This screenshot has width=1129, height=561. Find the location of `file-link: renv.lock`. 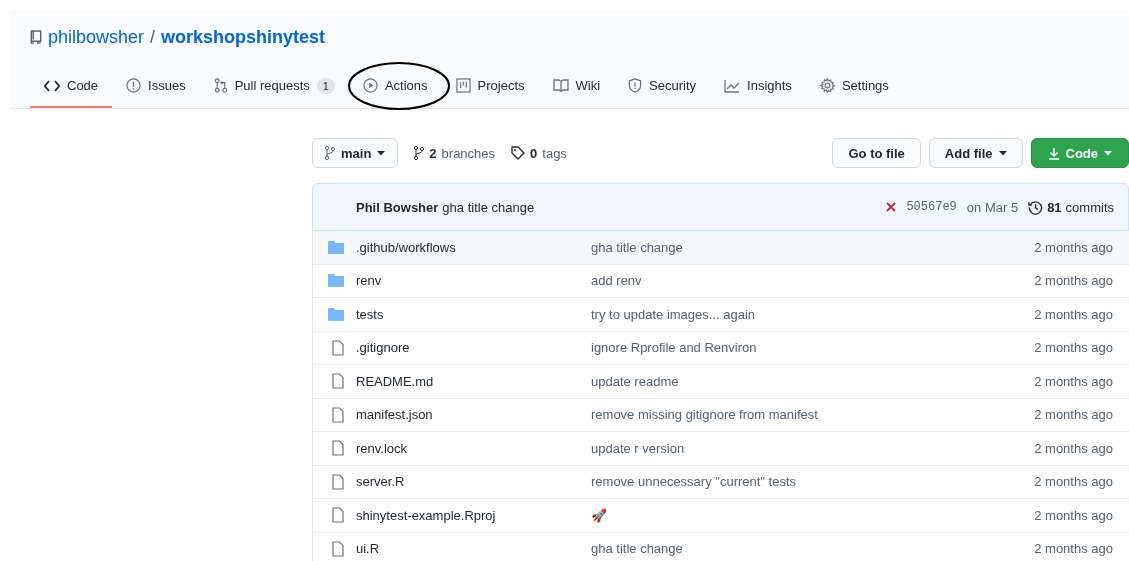

file-link: renv.lock is located at coordinates (473, 448).